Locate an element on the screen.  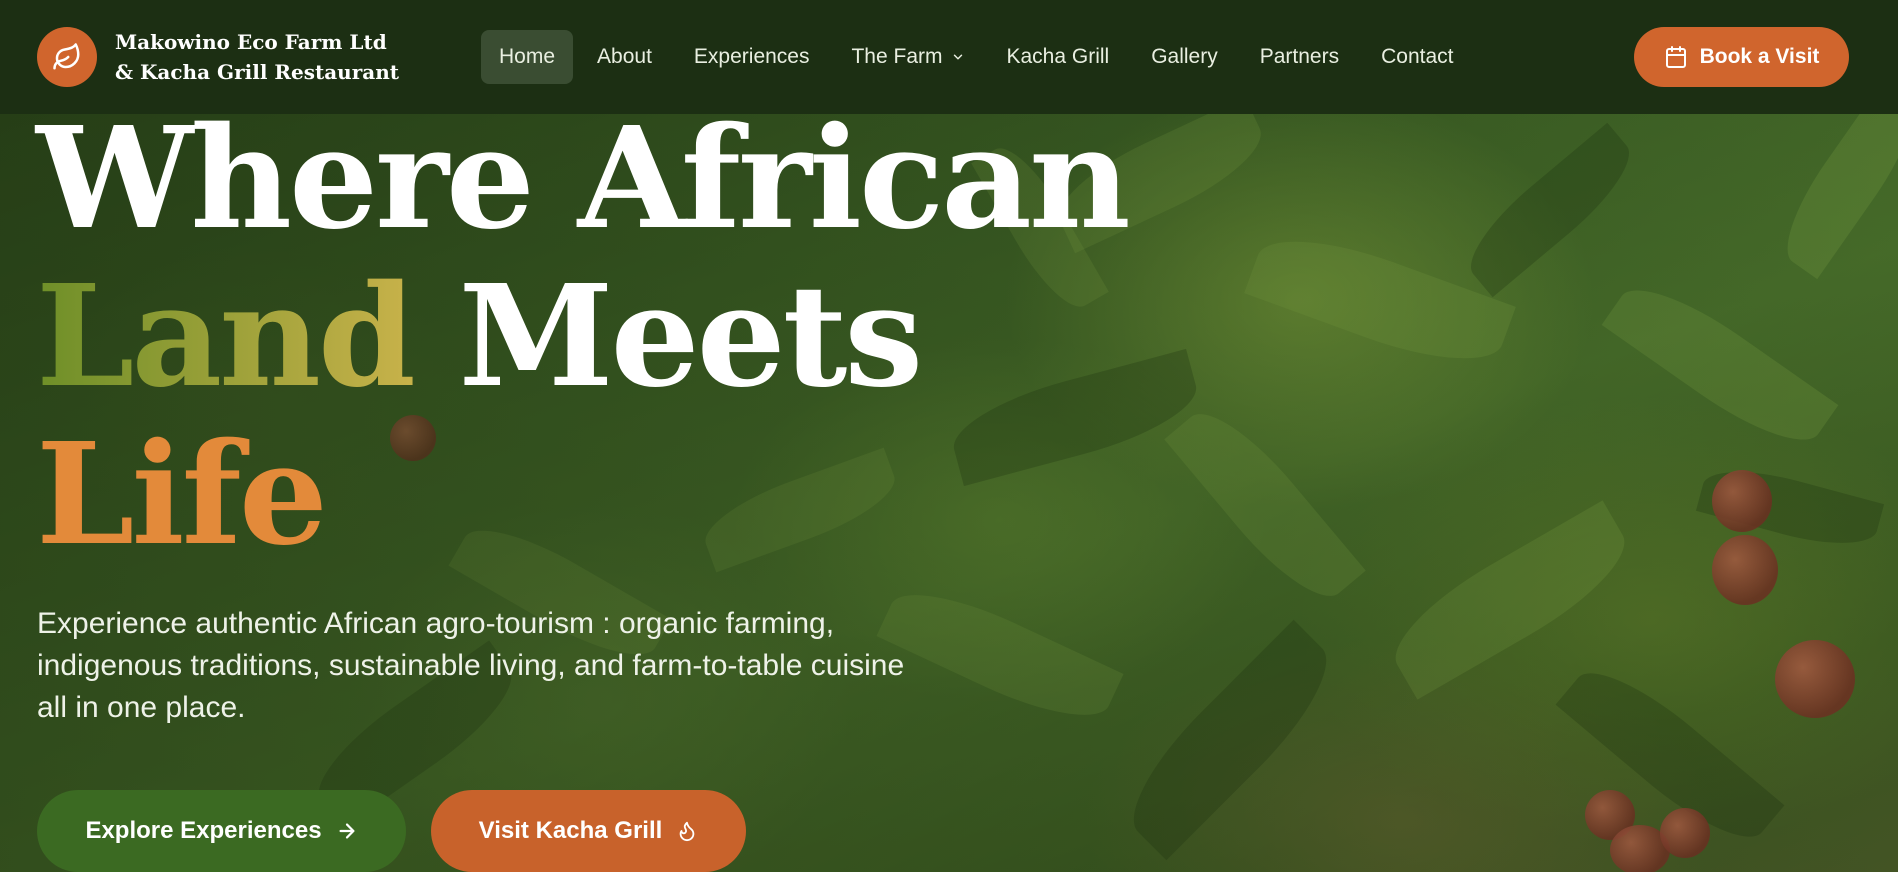
nav-item-label: Home is located at coordinates (527, 56).